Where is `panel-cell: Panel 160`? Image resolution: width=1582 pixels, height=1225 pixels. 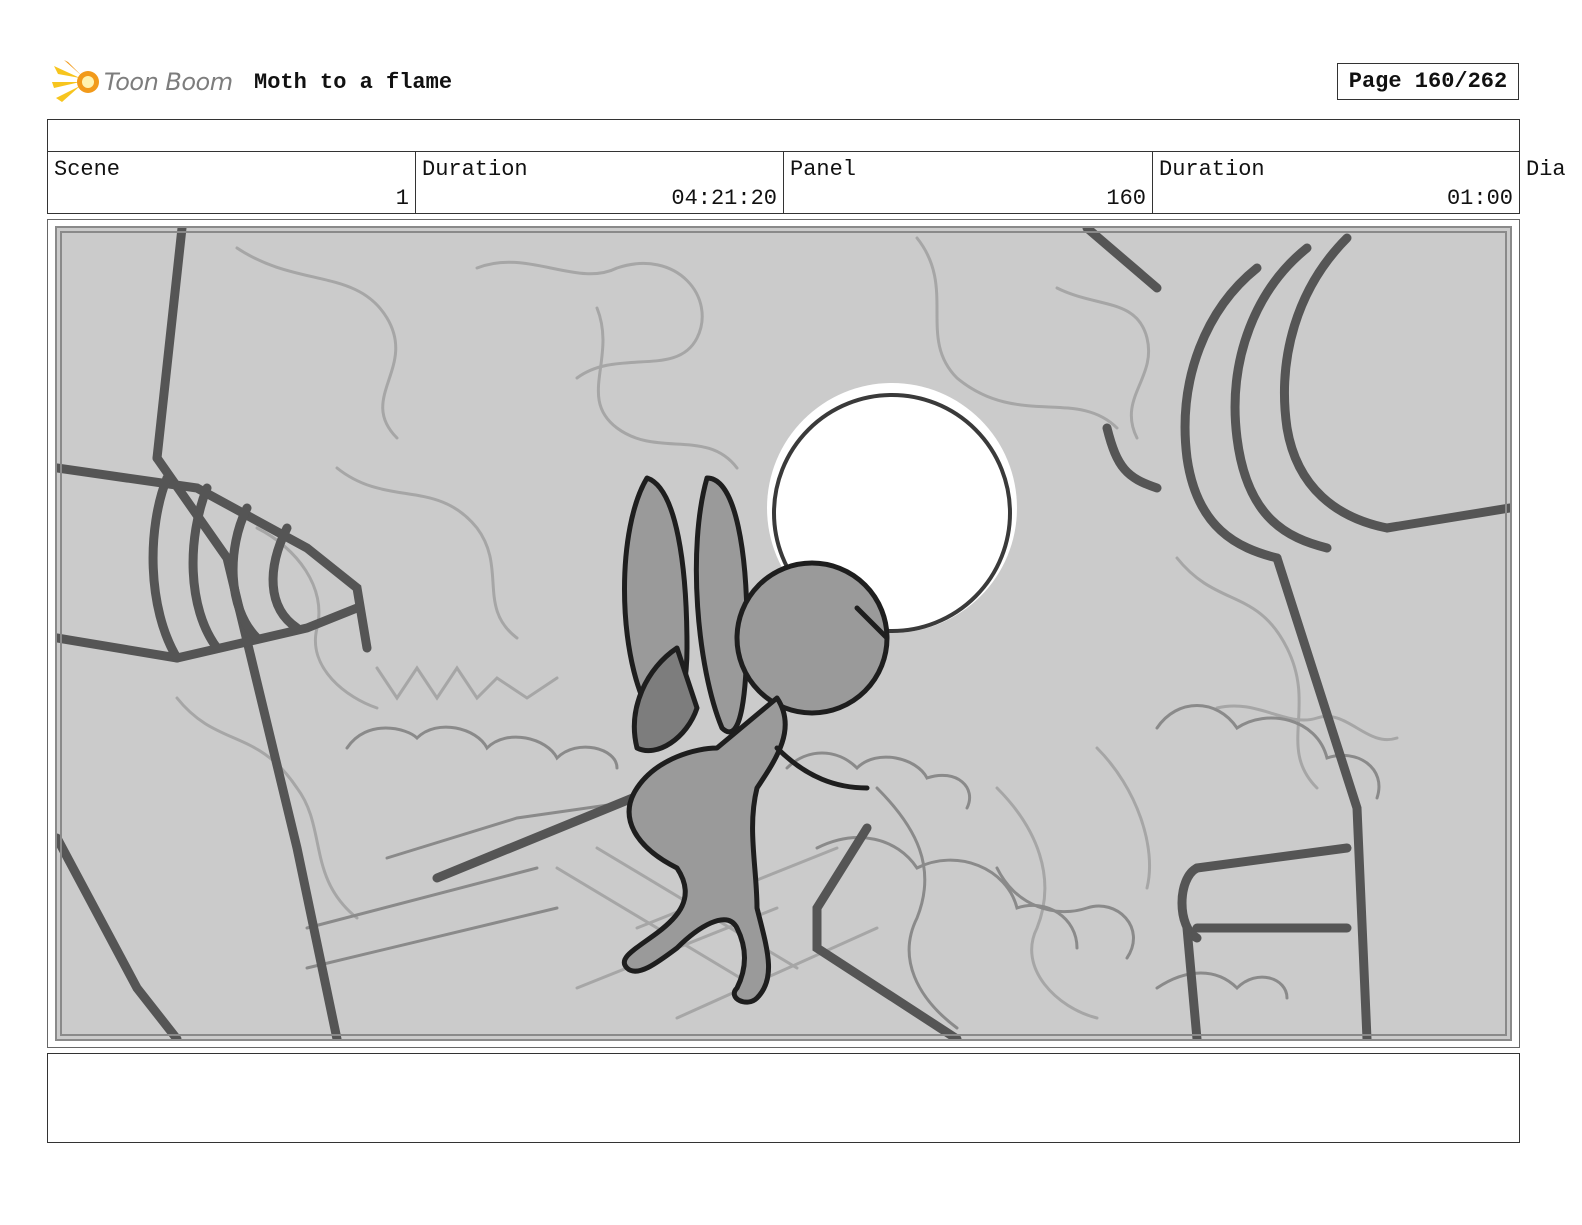
panel-cell: Panel 160 is located at coordinates (968, 182).